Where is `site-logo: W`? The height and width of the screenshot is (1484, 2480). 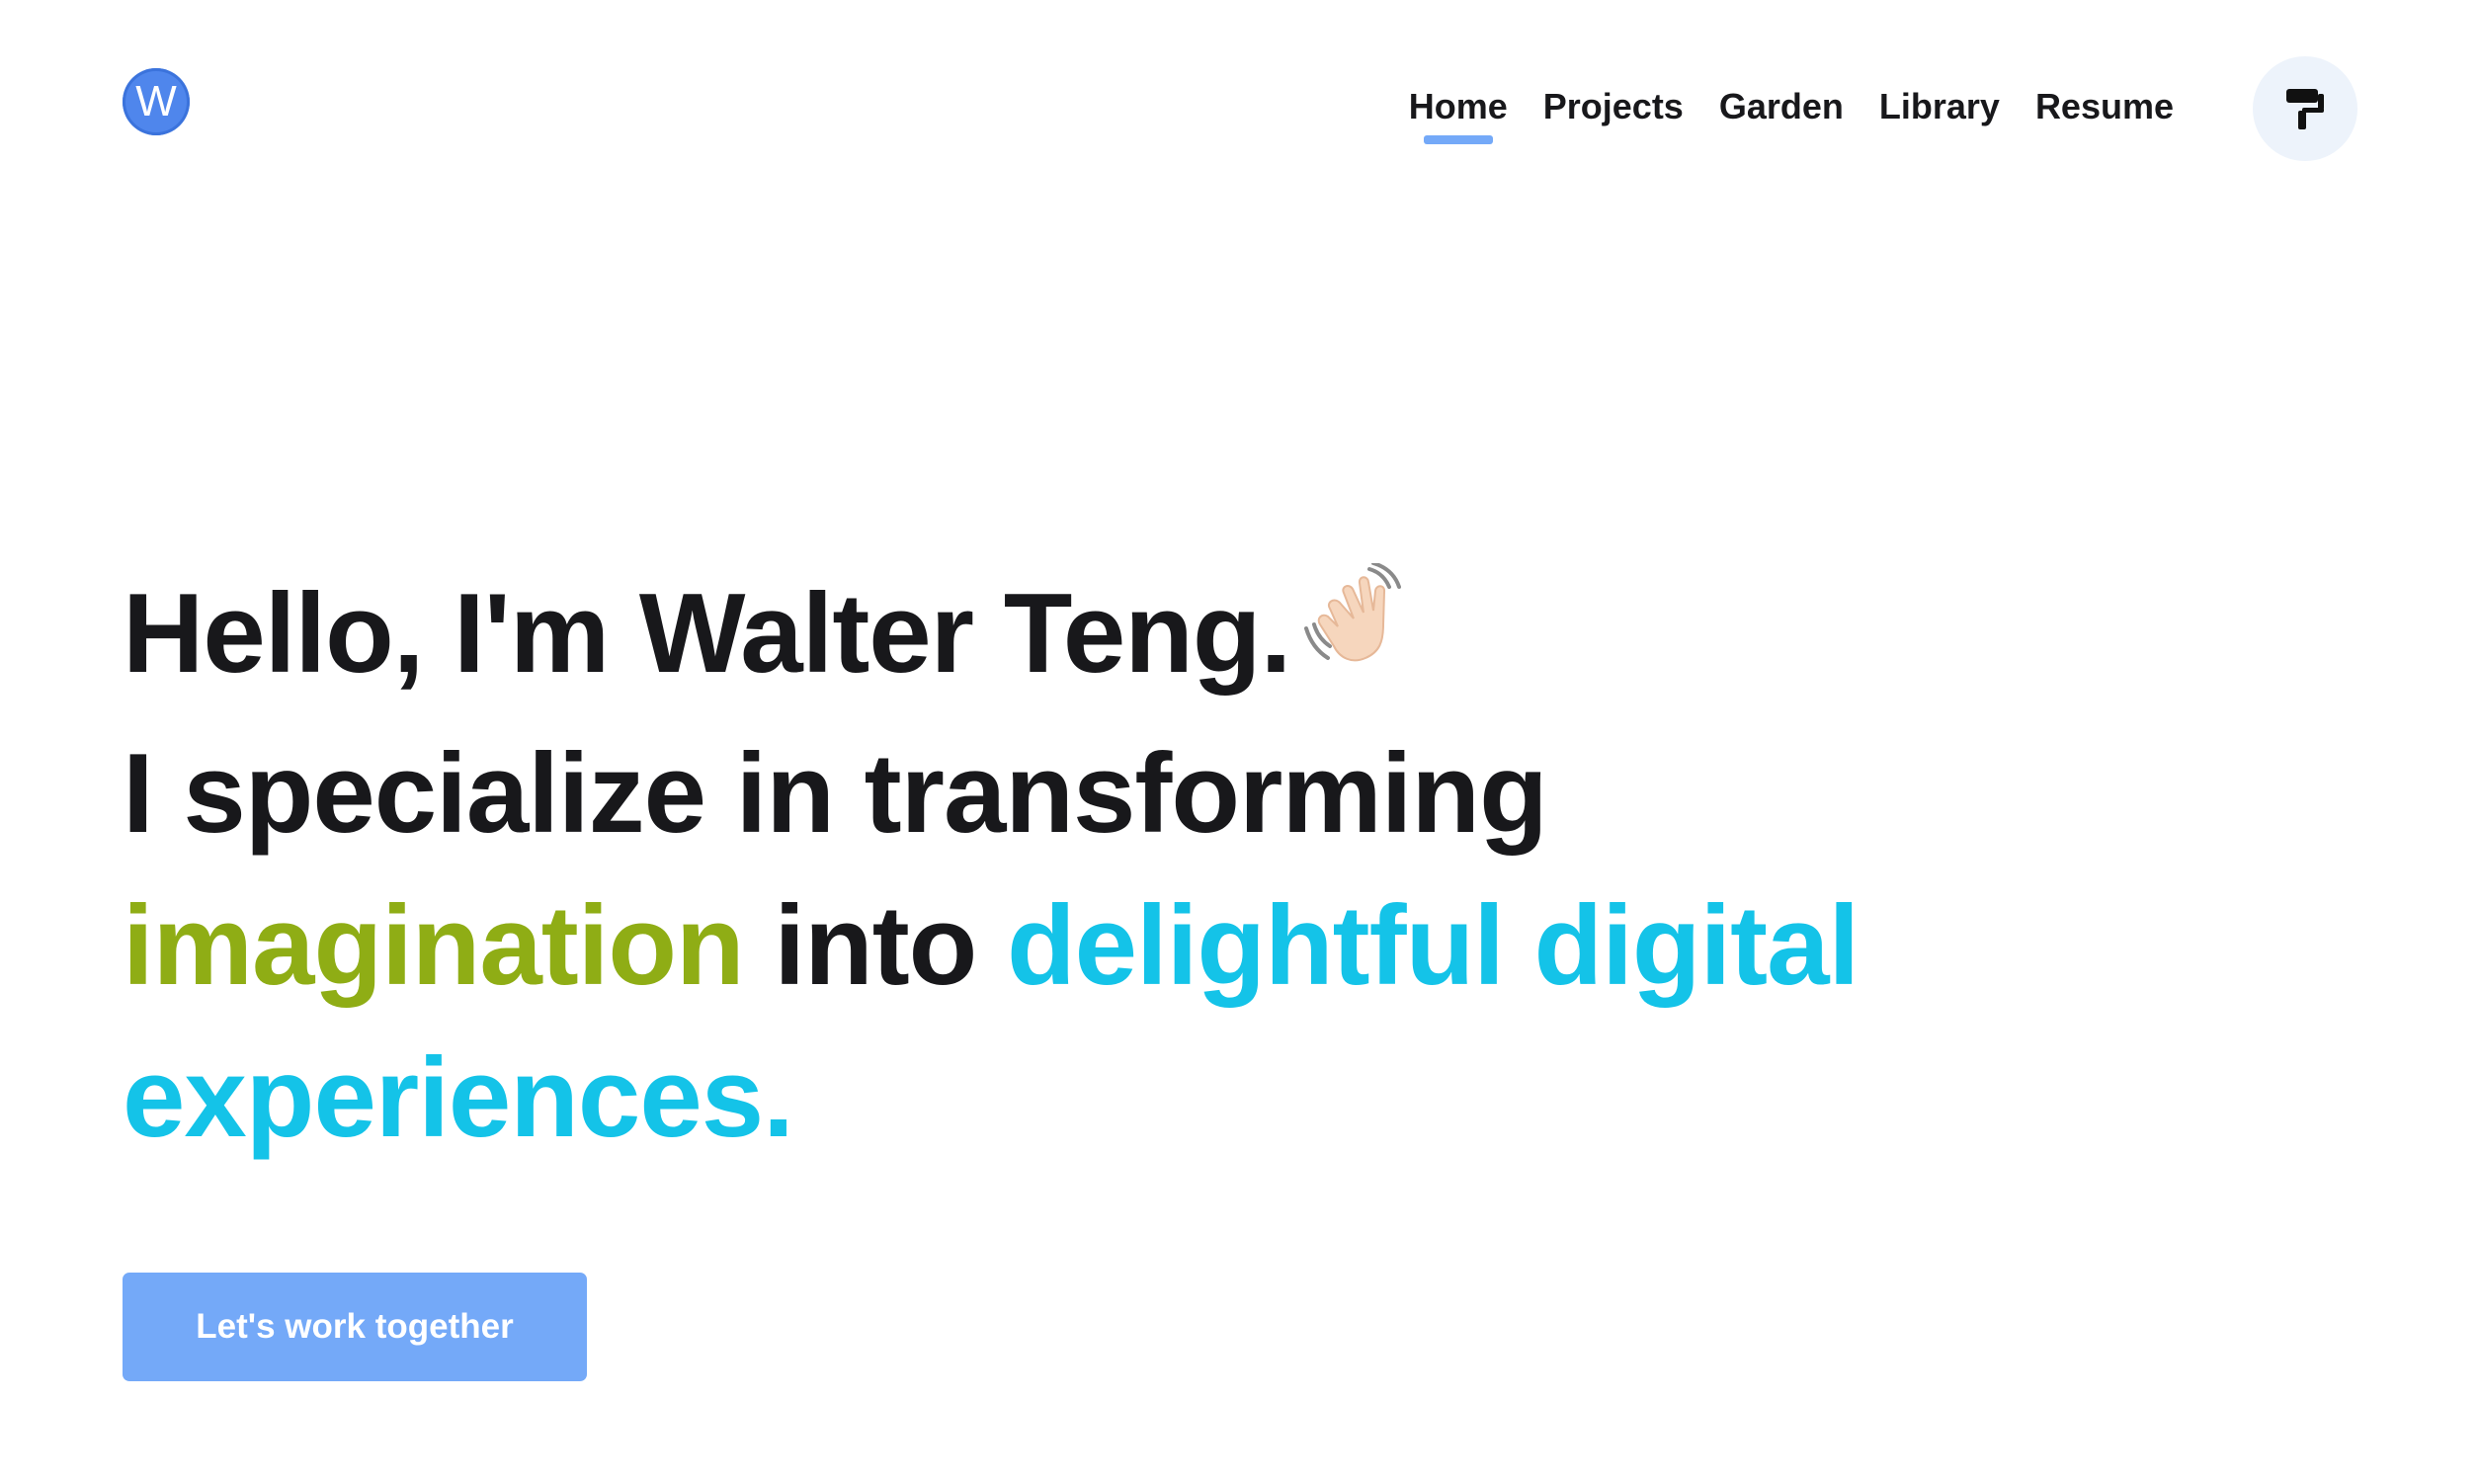 site-logo: W is located at coordinates (156, 101).